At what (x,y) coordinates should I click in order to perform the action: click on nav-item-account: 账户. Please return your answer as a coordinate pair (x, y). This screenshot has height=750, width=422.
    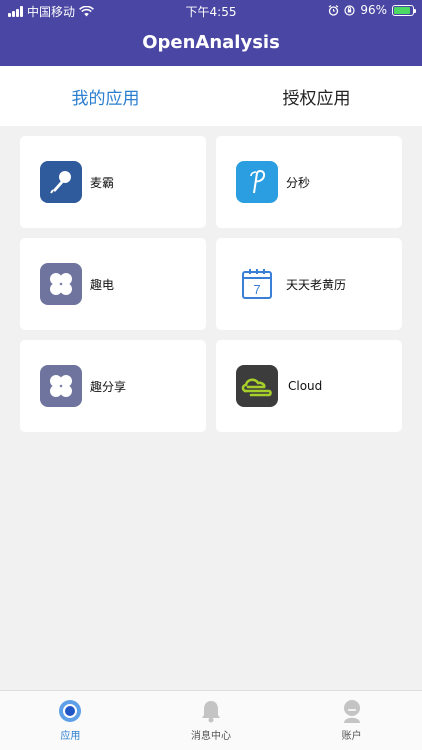
    Looking at the image, I should click on (351, 720).